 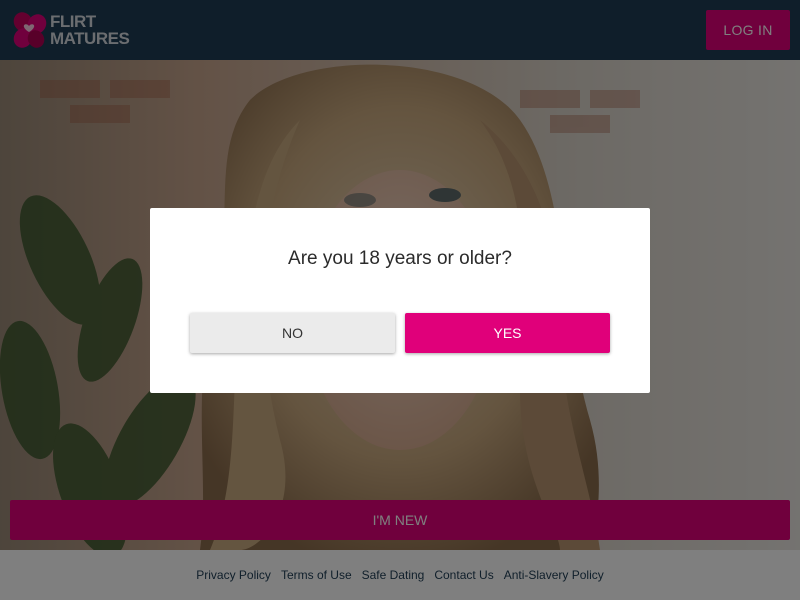 What do you see at coordinates (400, 258) in the screenshot?
I see `age-question: Are you 18 years or older?` at bounding box center [400, 258].